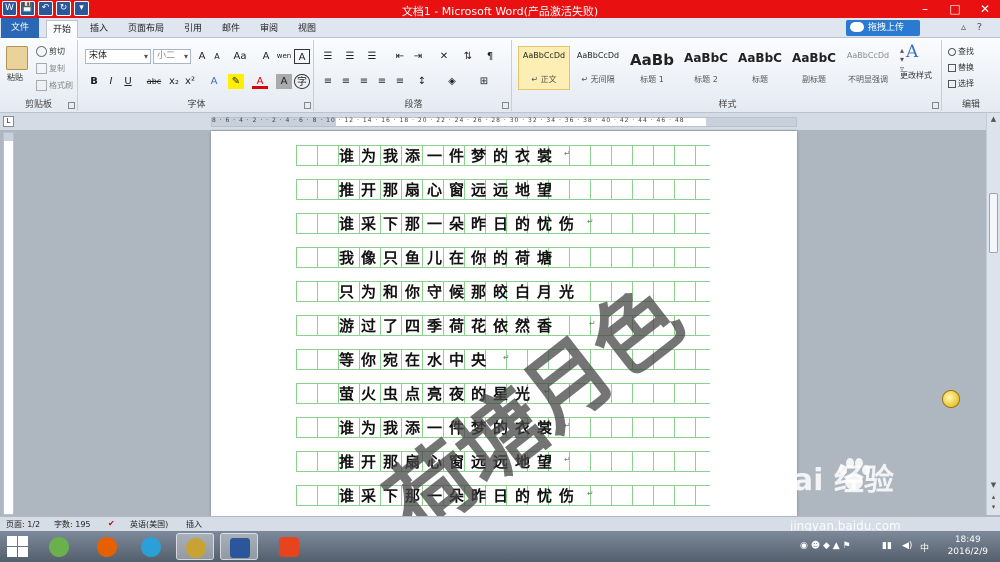 This screenshot has width=1000, height=562. Describe the element at coordinates (194, 524) in the screenshot. I see `insert-mode: 插入` at that location.